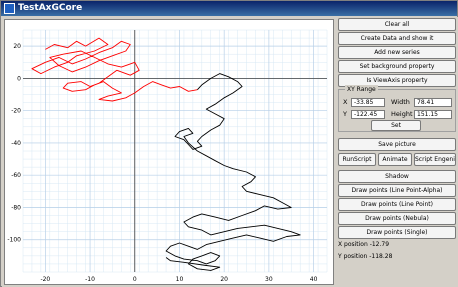 The image size is (458, 287). I want to click on series-line-red, so click(114, 69).